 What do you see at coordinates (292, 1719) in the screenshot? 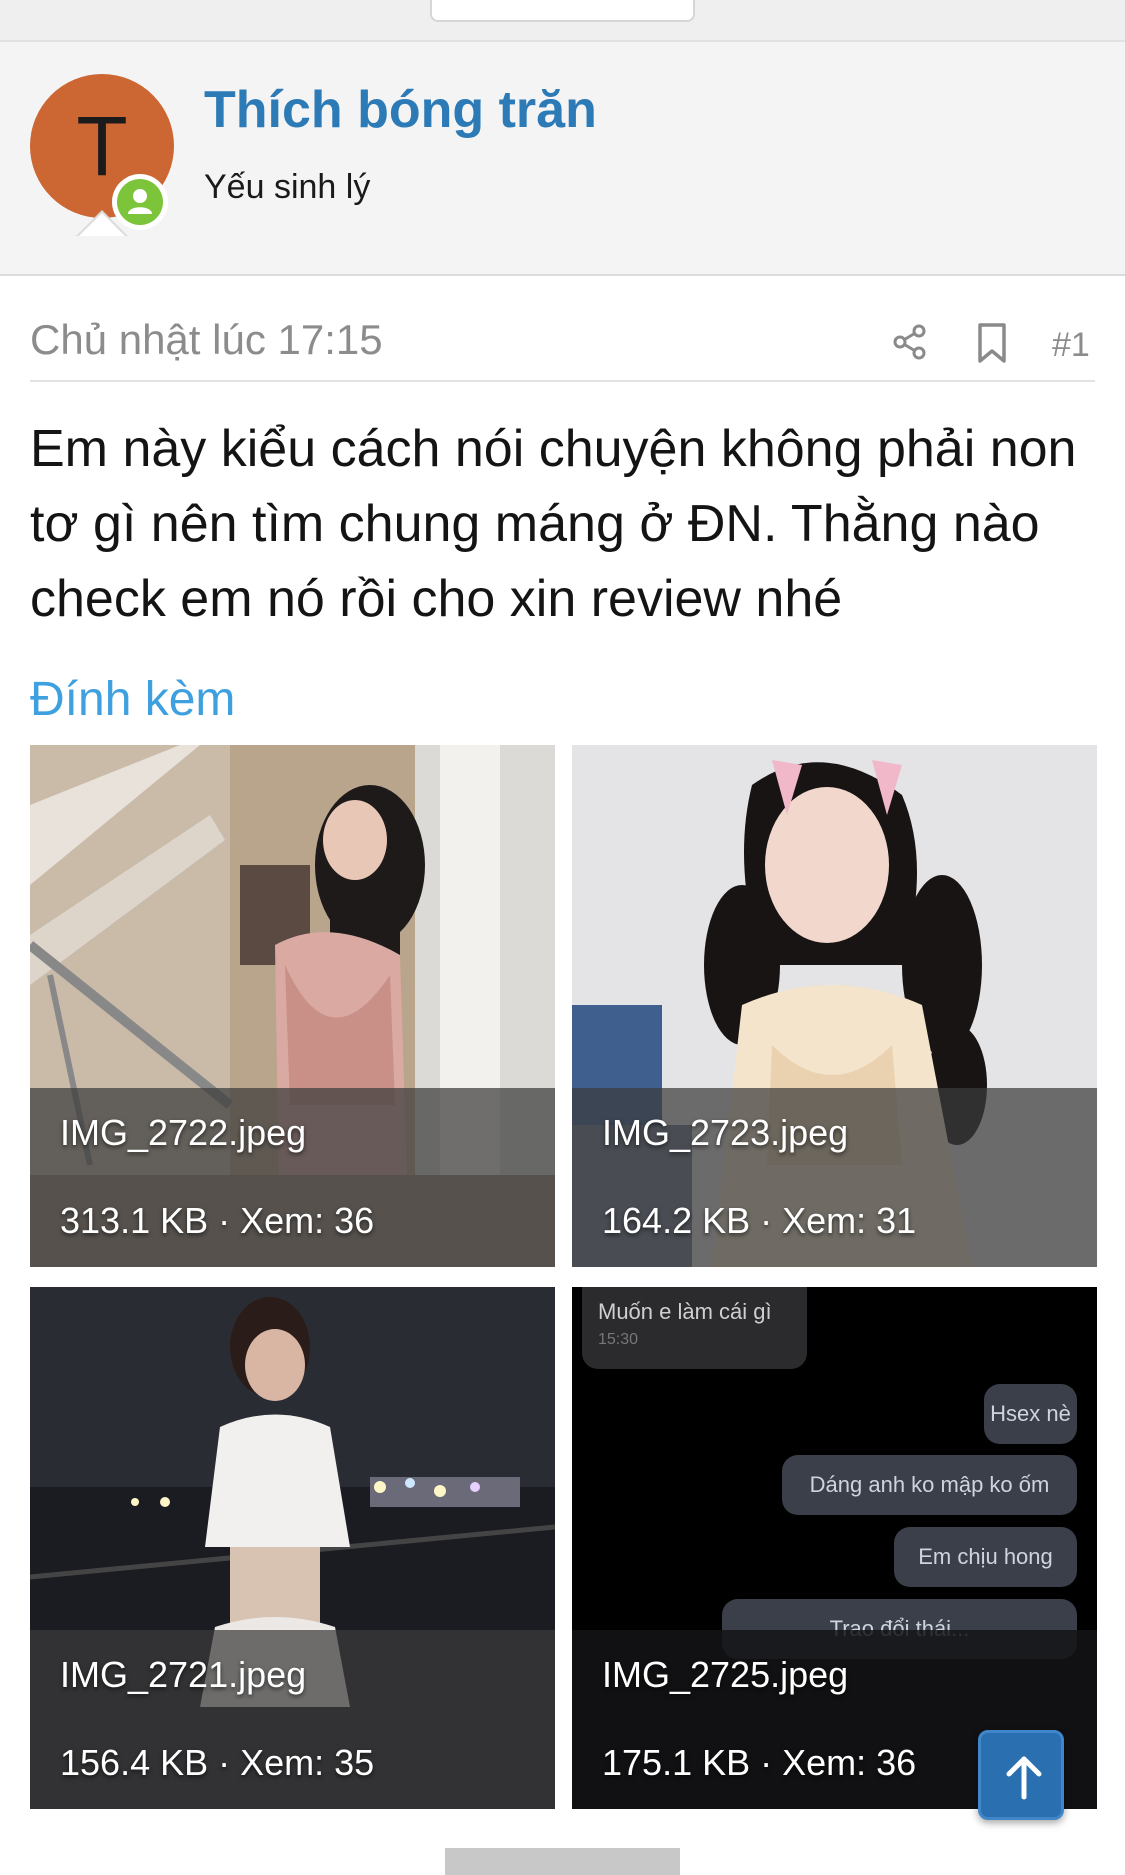
I see `attachment-caption: IMG_2721.jpeg 156.4 KB · Xem: 35` at bounding box center [292, 1719].